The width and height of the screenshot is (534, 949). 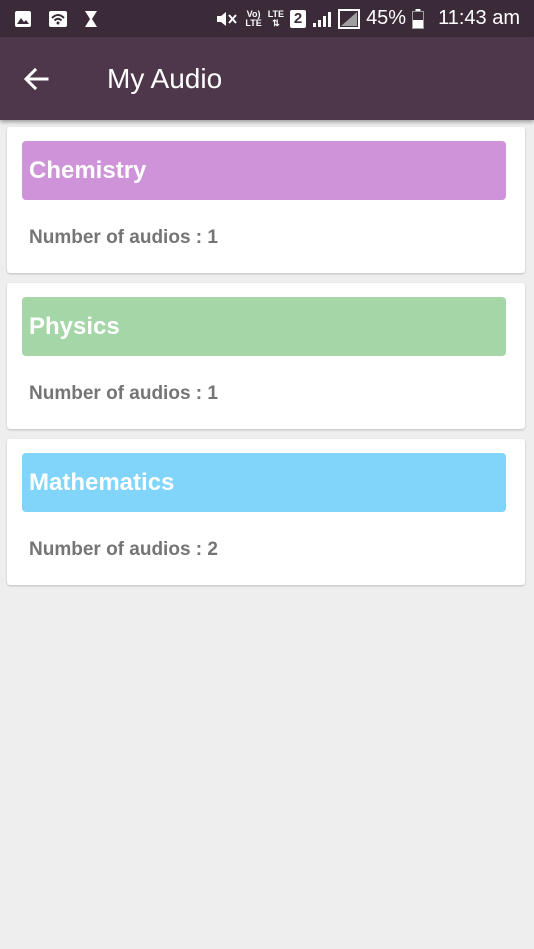 I want to click on volte-icon: Vo) LTE, so click(x=253, y=18).